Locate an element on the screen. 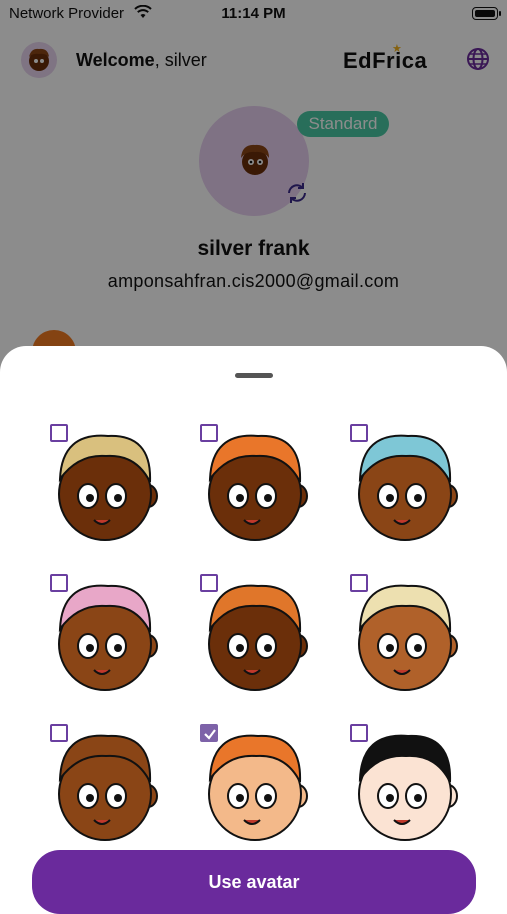 This screenshot has width=507, height=914. sheet-drag-handle is located at coordinates (254, 375).